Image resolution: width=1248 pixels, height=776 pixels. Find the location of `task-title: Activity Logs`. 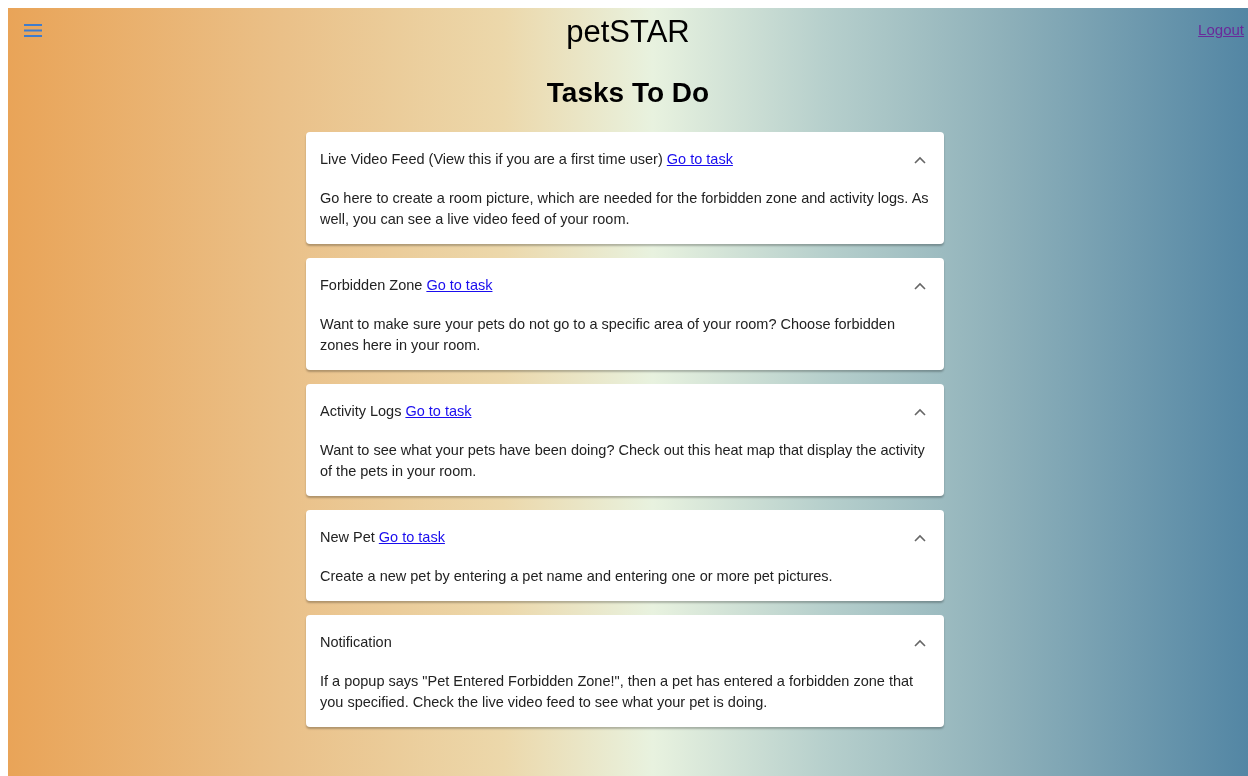

task-title: Activity Logs is located at coordinates (361, 412).